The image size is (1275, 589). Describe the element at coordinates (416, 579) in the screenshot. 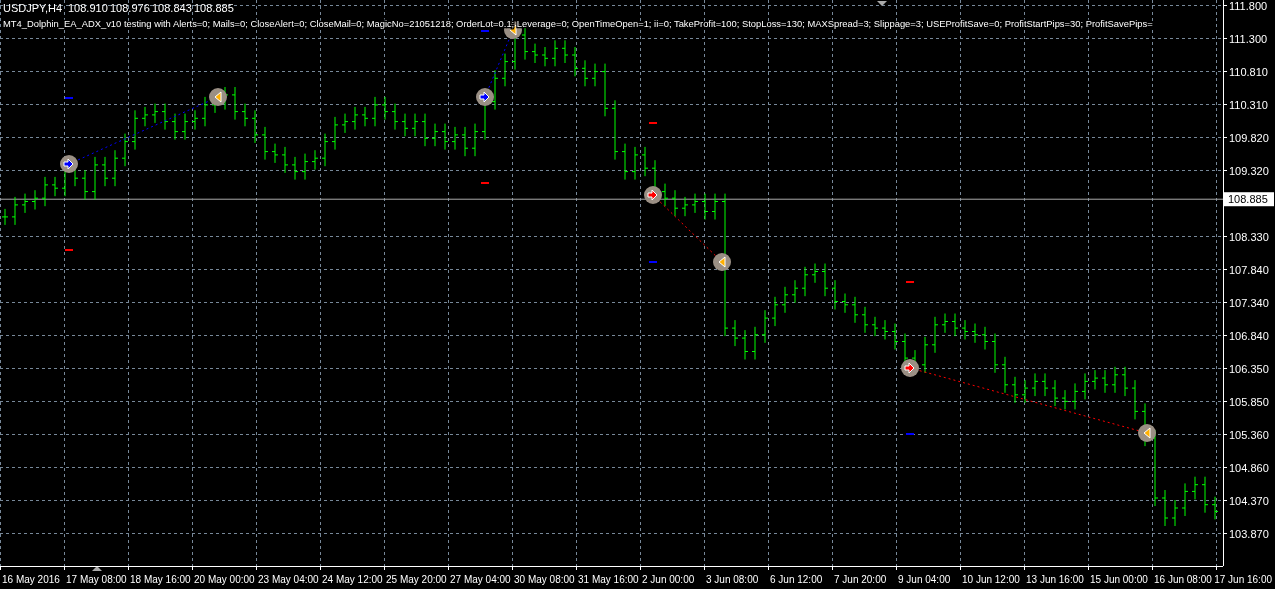

I see `time-axis-label: 25 May 20:00` at that location.